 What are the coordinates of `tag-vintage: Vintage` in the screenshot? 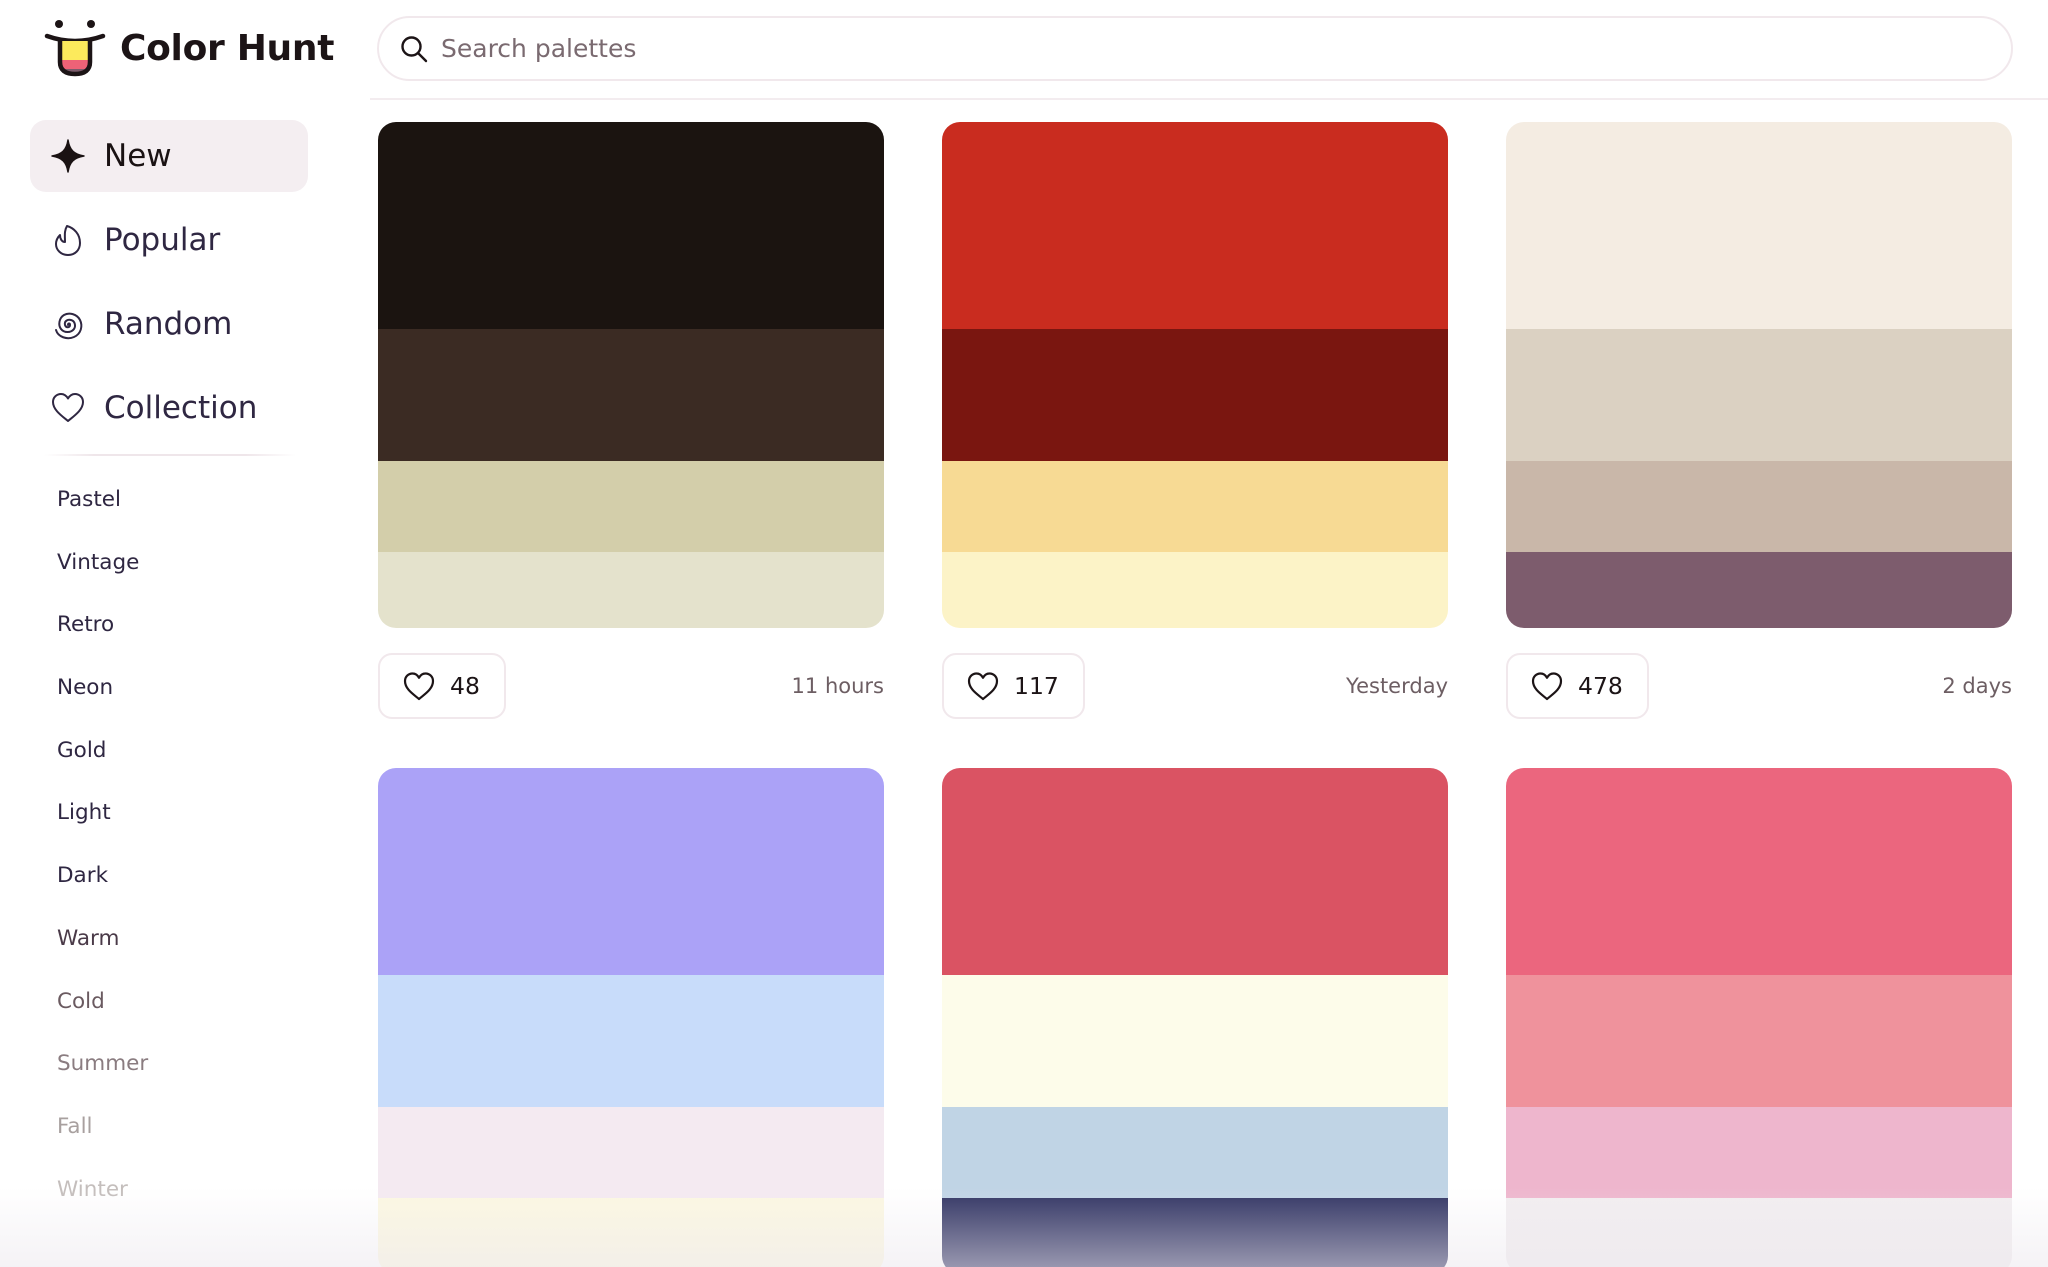 It's located at (102, 574).